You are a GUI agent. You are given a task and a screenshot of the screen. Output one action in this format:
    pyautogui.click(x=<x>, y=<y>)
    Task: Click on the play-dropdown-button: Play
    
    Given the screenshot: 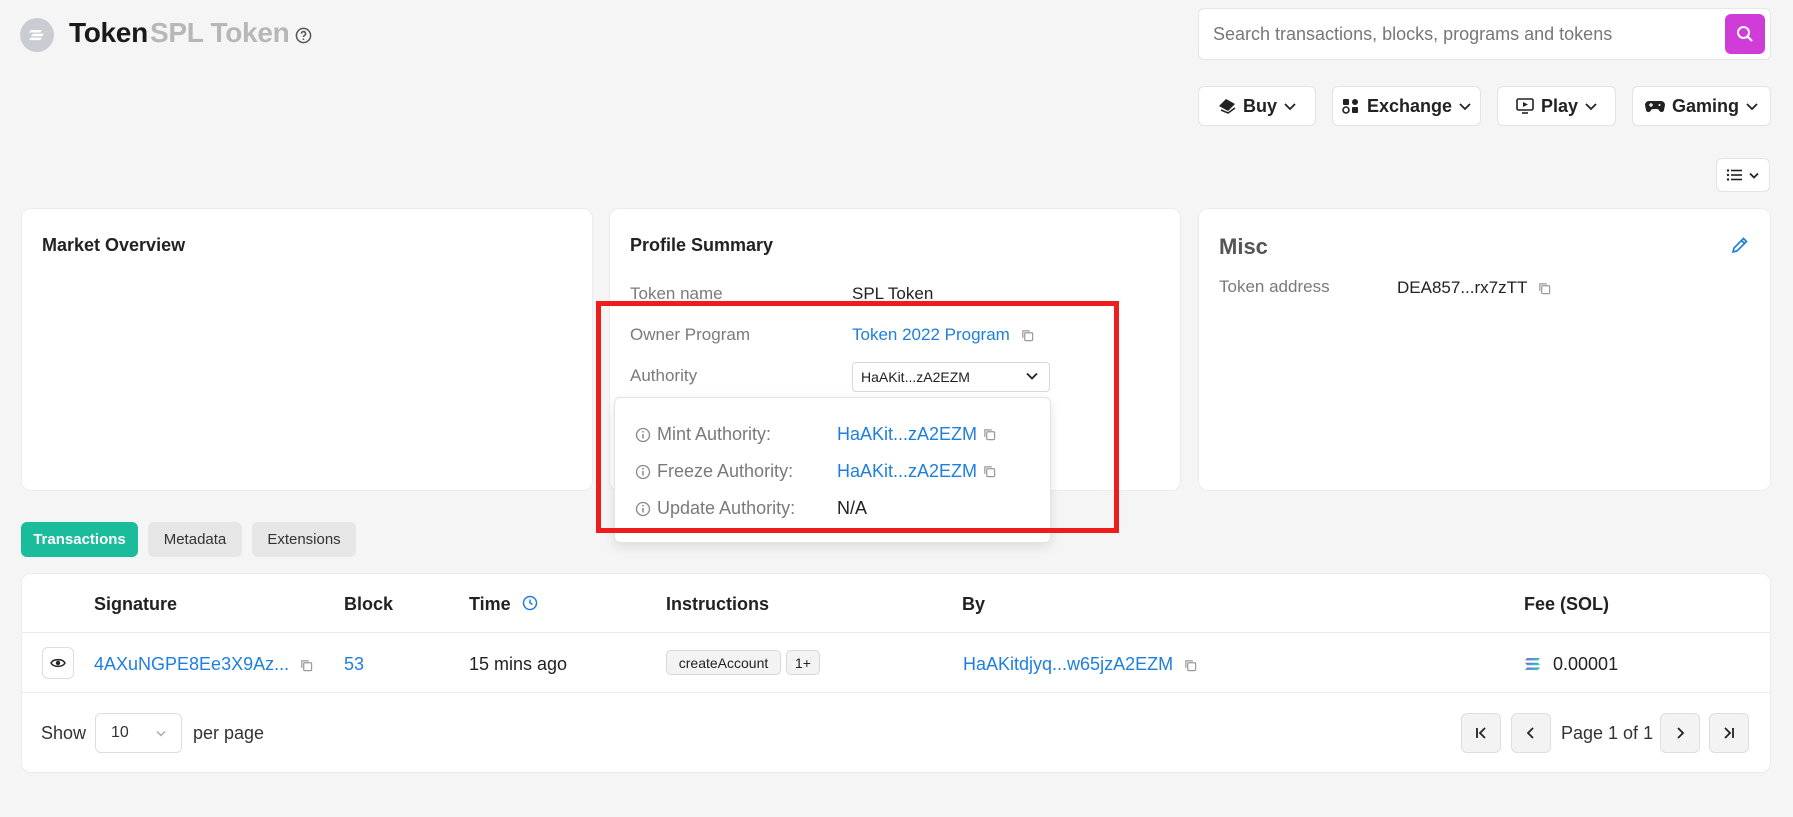 What is the action you would take?
    pyautogui.click(x=1556, y=106)
    